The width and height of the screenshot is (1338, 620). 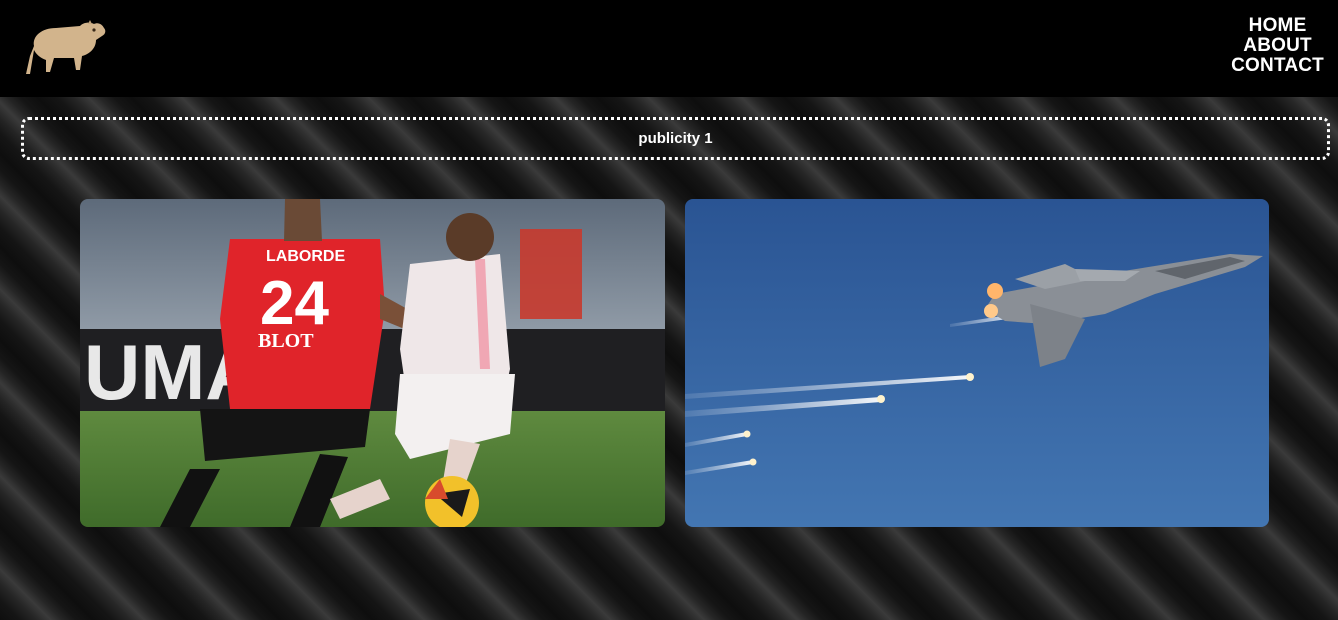 I want to click on nav-about-link: ABOUT, so click(x=1277, y=46).